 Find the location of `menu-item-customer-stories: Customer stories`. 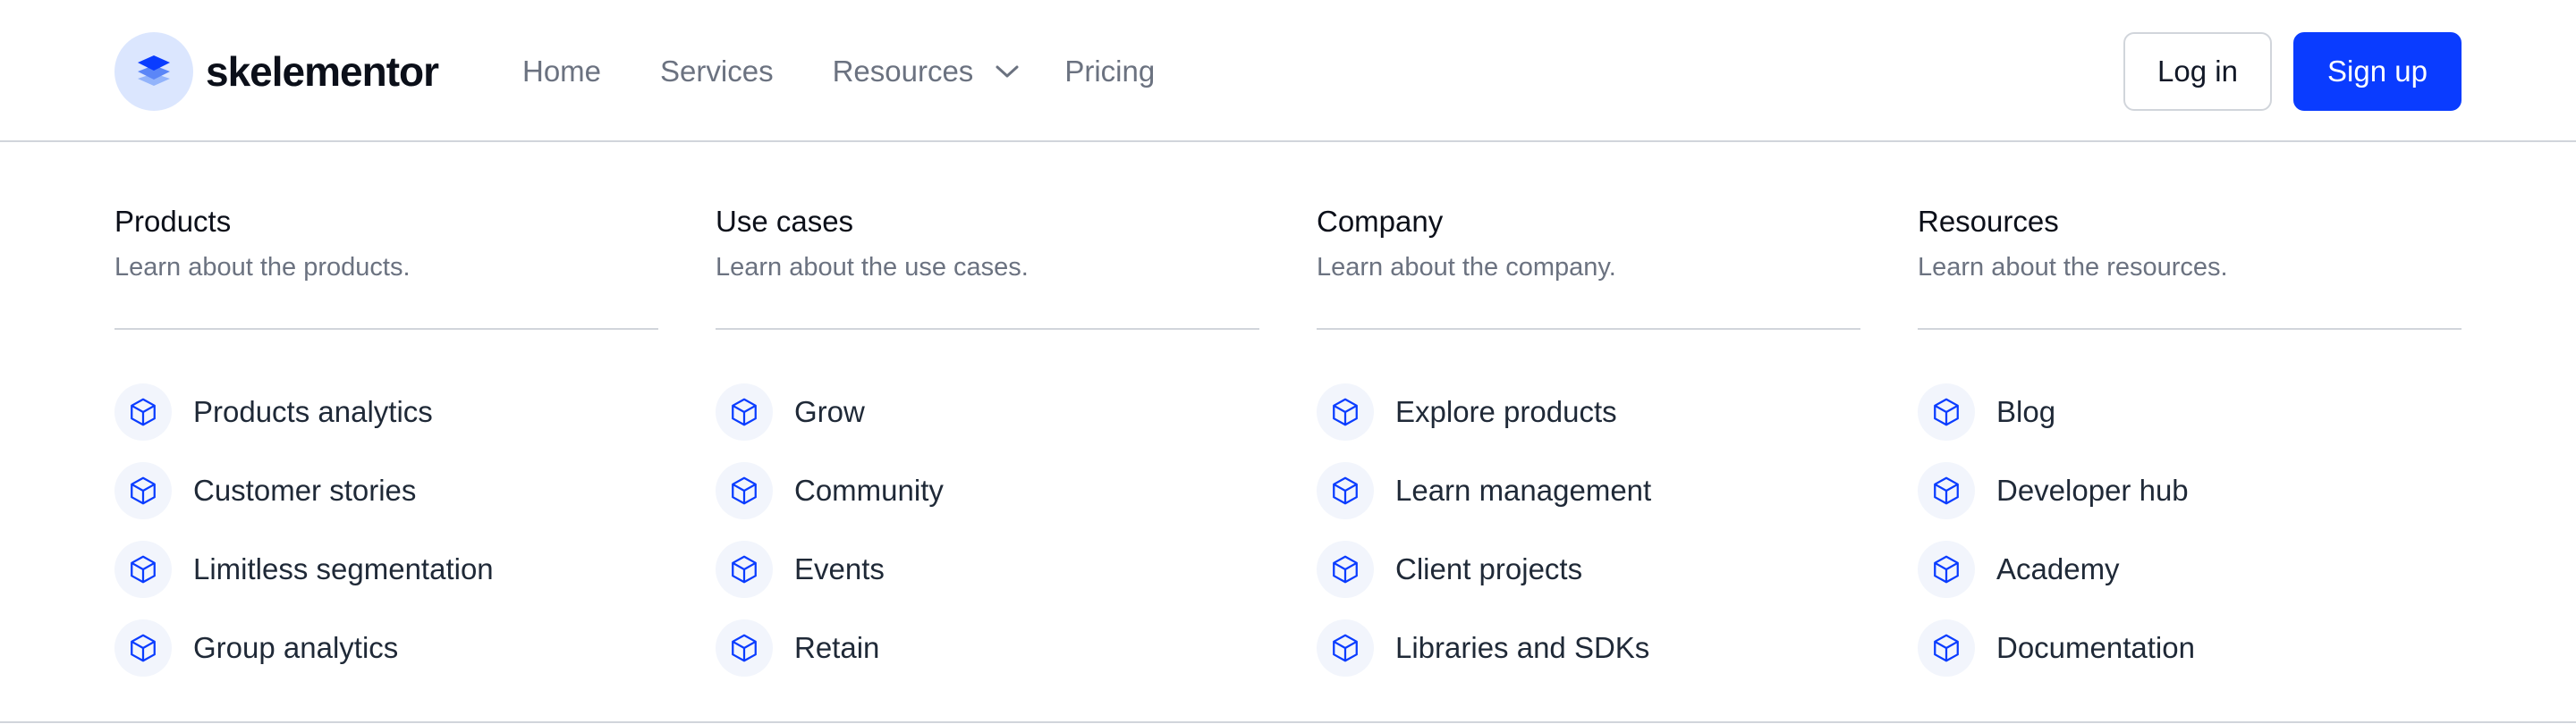

menu-item-customer-stories: Customer stories is located at coordinates (304, 490).